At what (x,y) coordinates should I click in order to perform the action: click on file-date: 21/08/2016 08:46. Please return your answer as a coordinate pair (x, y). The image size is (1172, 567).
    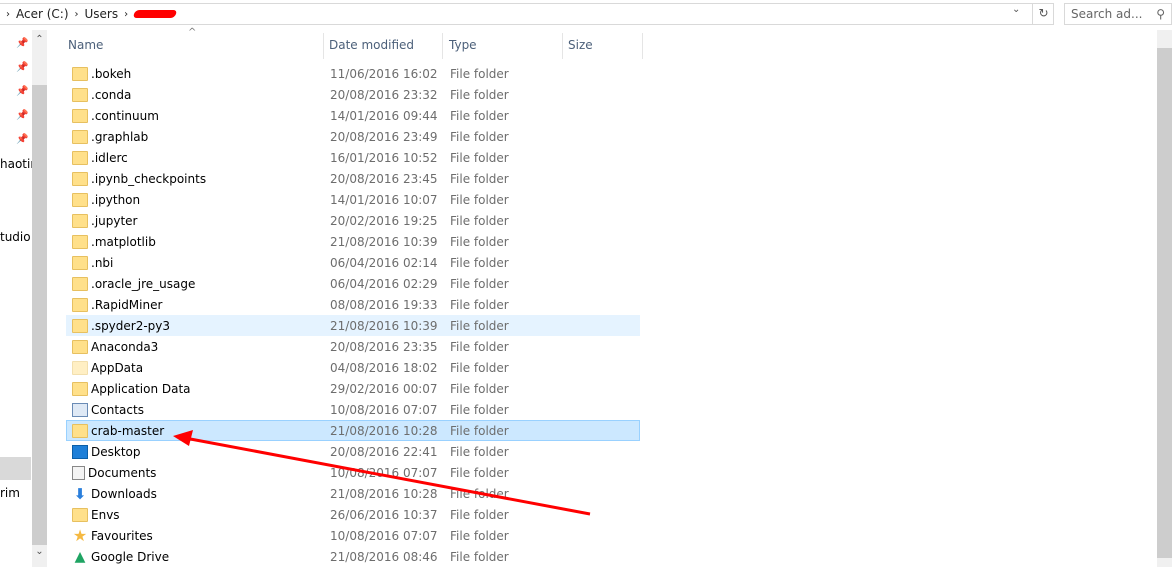
    Looking at the image, I should click on (384, 556).